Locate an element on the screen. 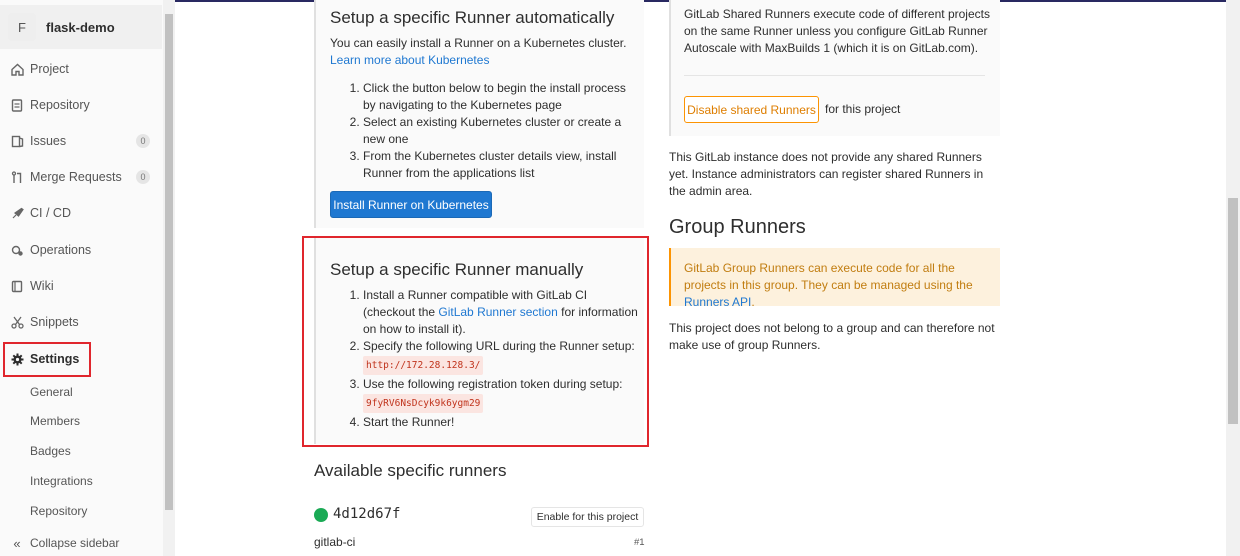 Image resolution: width=1240 pixels, height=556 pixels. cloud-gear-icon is located at coordinates (17, 250).